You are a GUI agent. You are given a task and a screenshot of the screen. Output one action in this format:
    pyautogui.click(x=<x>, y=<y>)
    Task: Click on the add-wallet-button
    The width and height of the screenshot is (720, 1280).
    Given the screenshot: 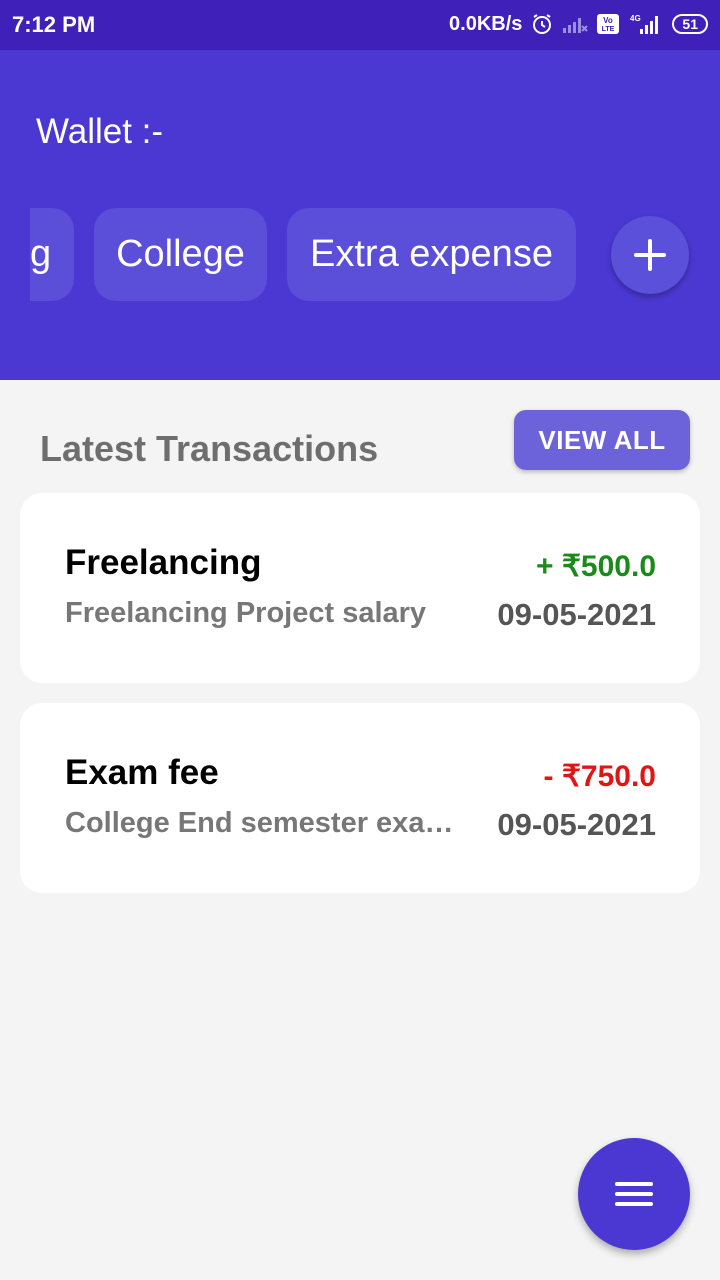 What is the action you would take?
    pyautogui.click(x=650, y=255)
    